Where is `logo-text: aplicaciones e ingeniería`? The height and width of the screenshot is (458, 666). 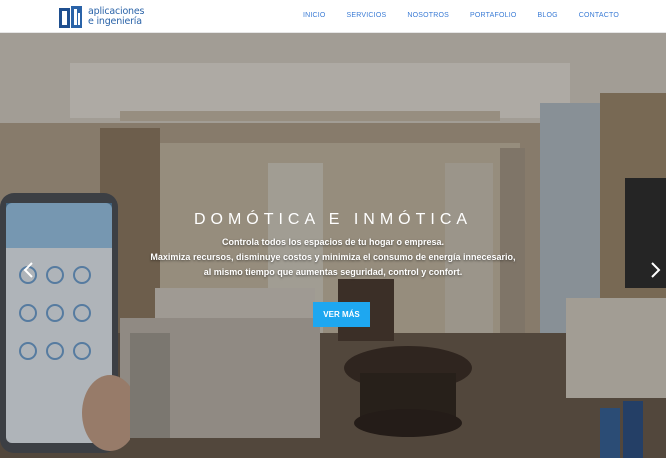 logo-text: aplicaciones e ingeniería is located at coordinates (116, 17).